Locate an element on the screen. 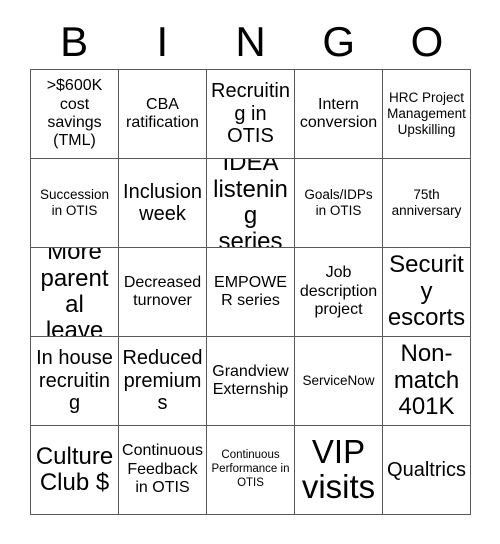  bingo-cell: Intern conversion is located at coordinates (339, 114).